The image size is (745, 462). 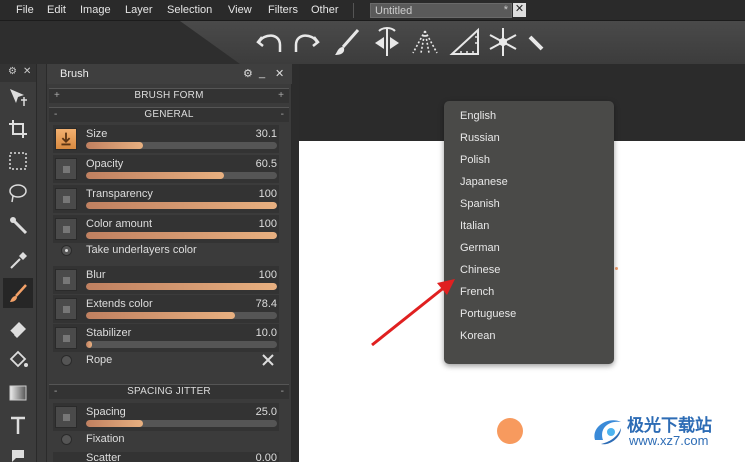 I want to click on marquee-select-icon, so click(x=18, y=161).